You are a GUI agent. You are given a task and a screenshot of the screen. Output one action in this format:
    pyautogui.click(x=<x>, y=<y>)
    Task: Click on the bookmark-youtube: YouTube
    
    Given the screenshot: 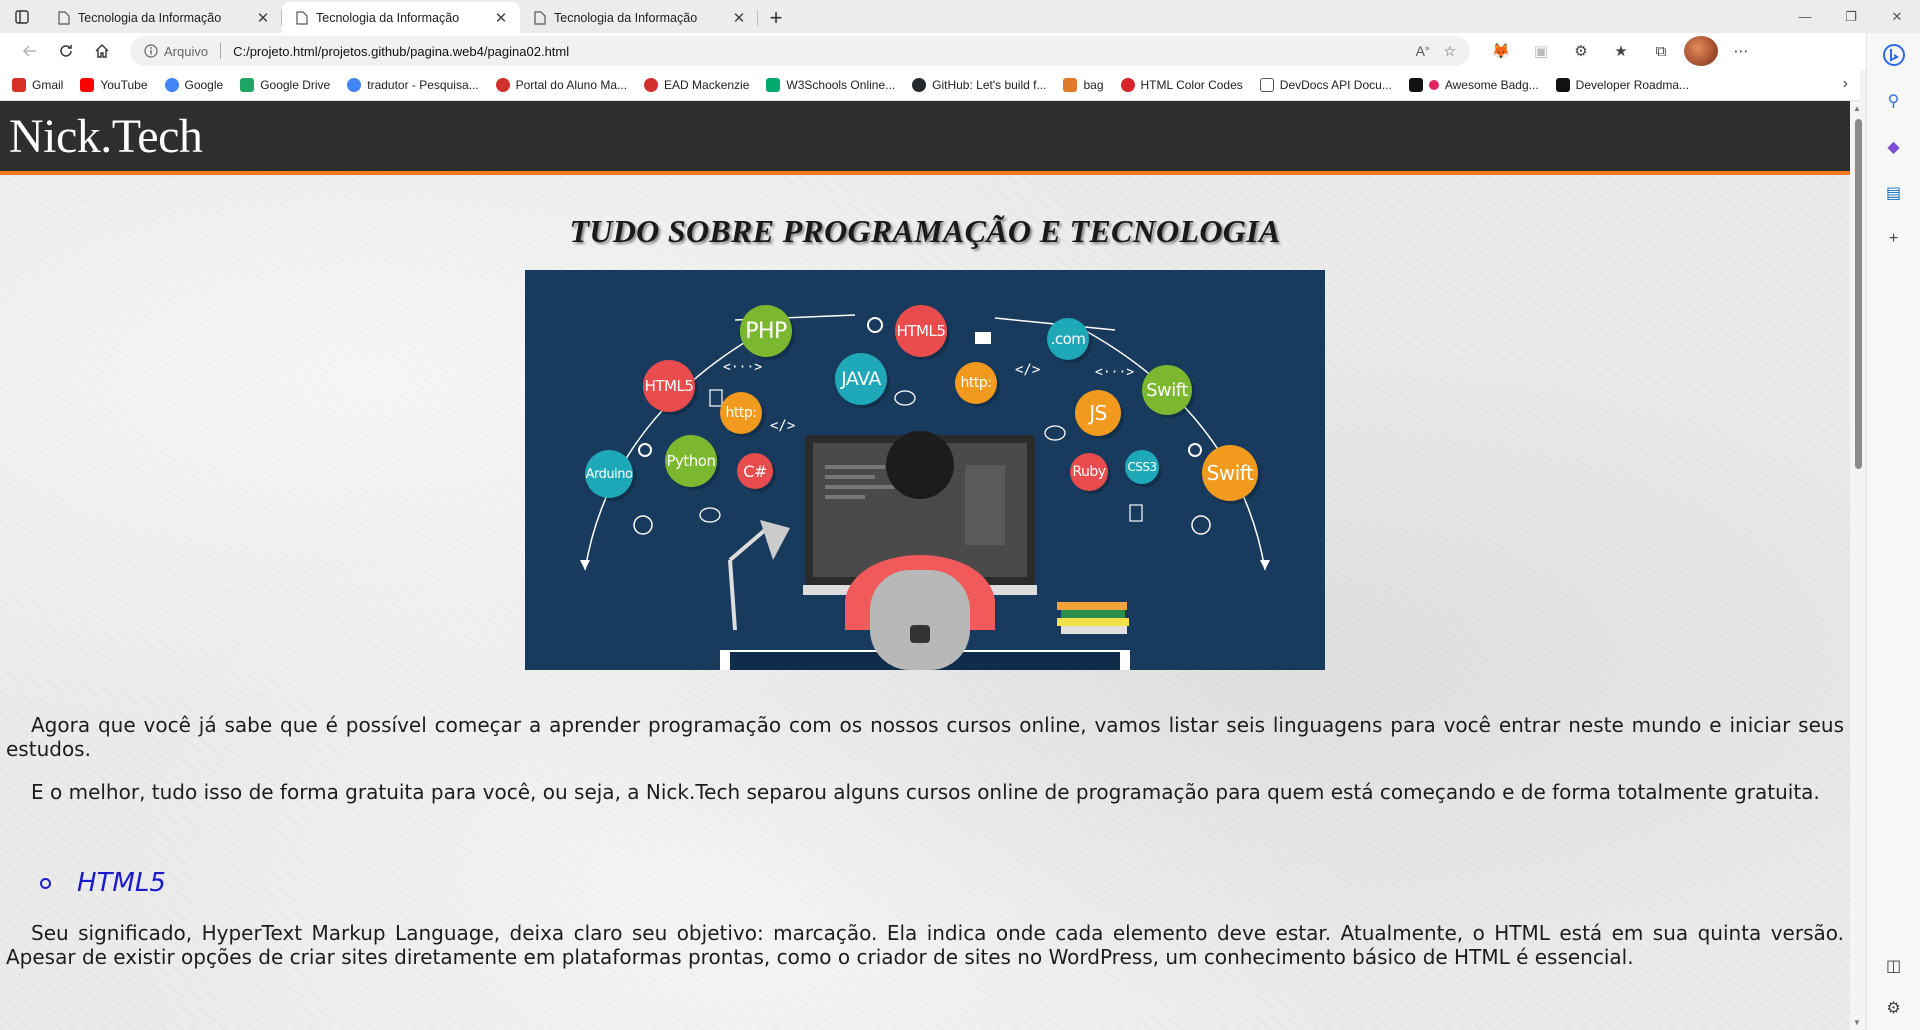 What is the action you would take?
    pyautogui.click(x=114, y=84)
    